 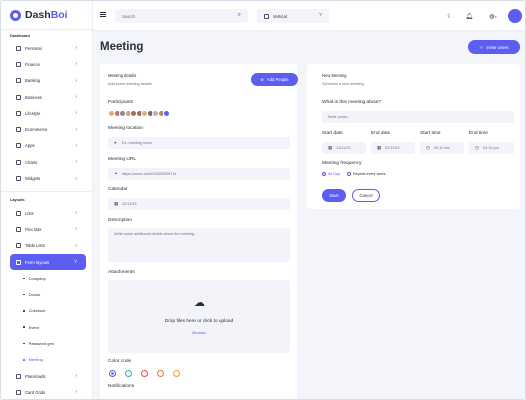 I want to click on page-title: Meeting, so click(x=122, y=47).